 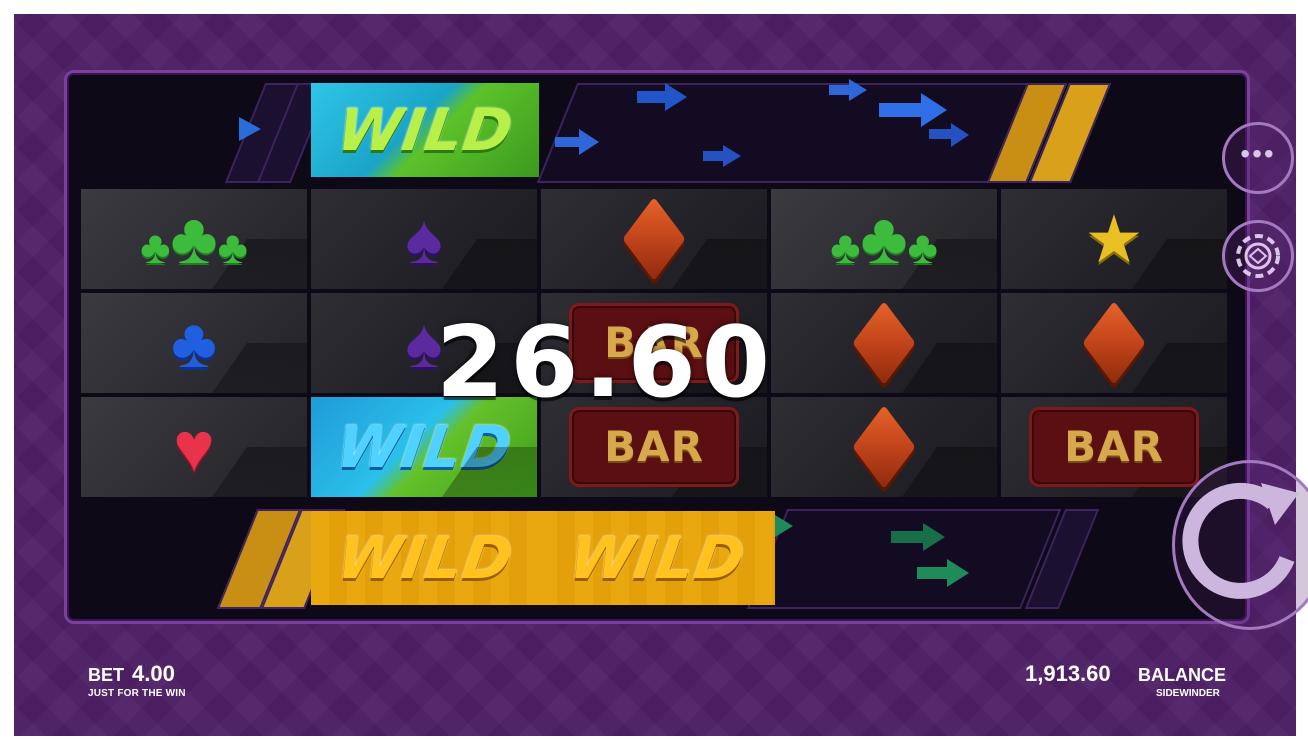 I want to click on game-mode-label: JUST FOR THE WIN, so click(x=137, y=693).